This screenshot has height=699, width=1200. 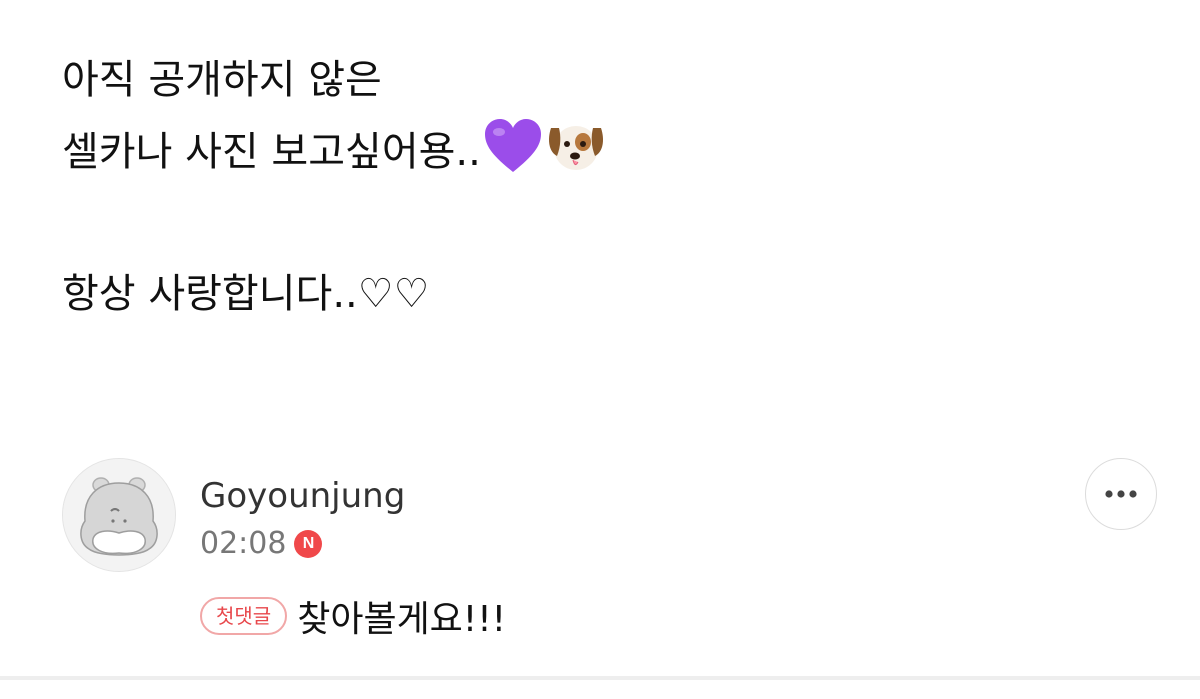 I want to click on post-text-line-4: 항상 사랑합니다..♡♡, so click(x=246, y=294).